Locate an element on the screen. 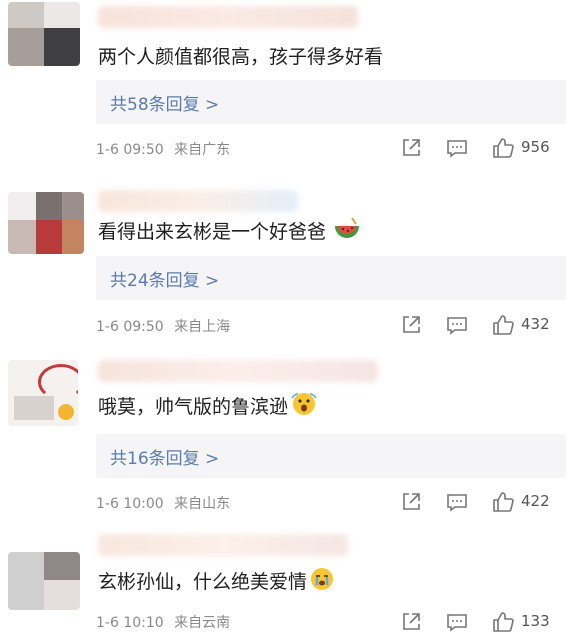  like-count: 432 is located at coordinates (535, 324).